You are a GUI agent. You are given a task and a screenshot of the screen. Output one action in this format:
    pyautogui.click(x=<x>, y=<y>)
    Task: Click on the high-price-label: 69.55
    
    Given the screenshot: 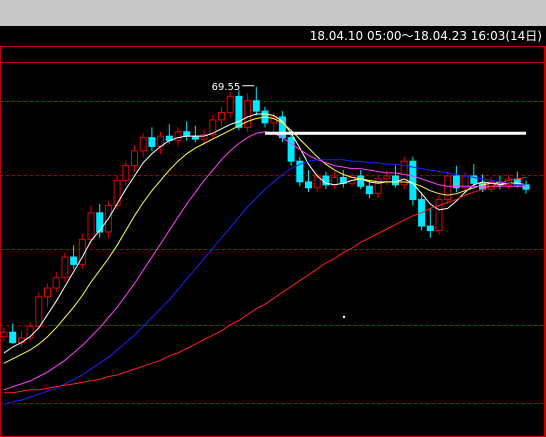 What is the action you would take?
    pyautogui.click(x=226, y=87)
    